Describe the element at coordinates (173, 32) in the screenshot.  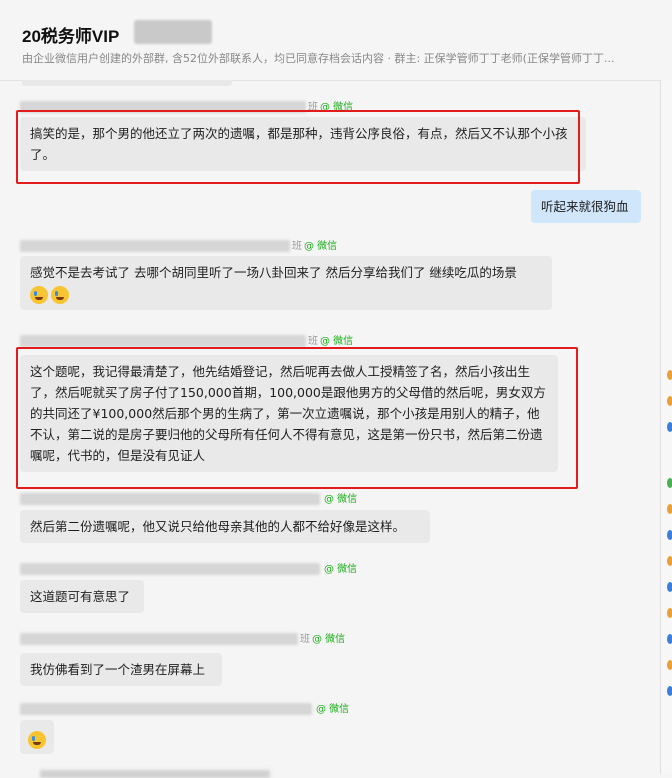
I see `redacted-title-suffix` at that location.